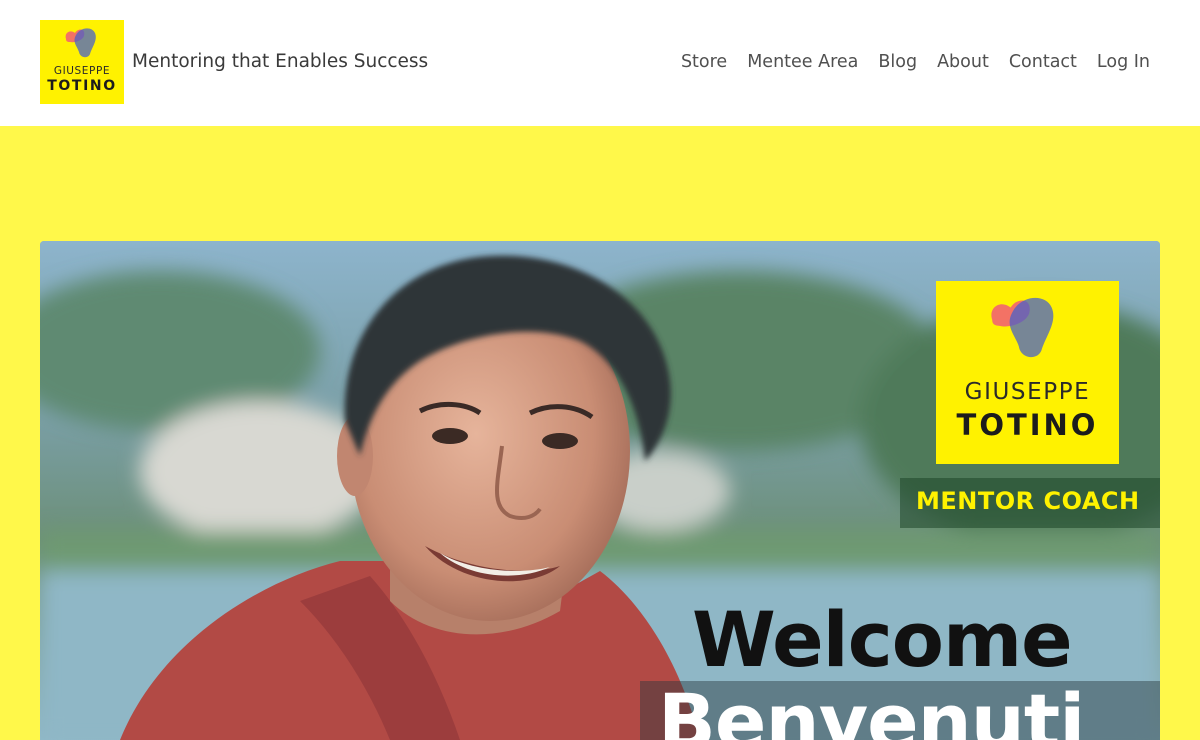  Describe the element at coordinates (82, 71) in the screenshot. I see `logo-first-name: GIUSEPPE` at that location.